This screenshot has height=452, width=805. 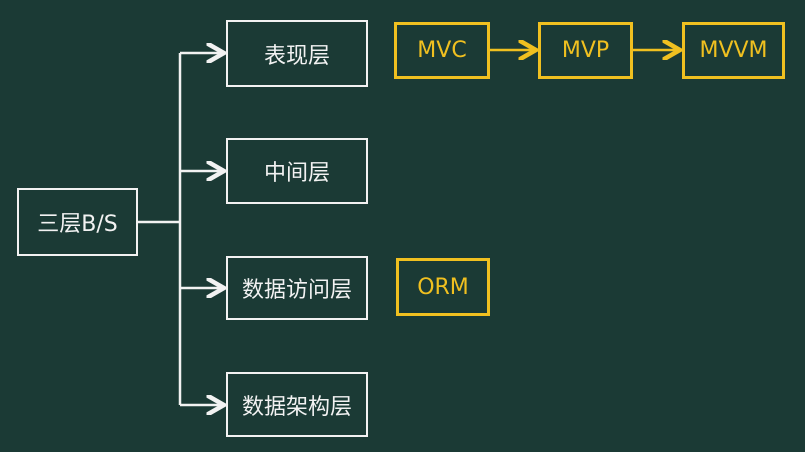 What do you see at coordinates (297, 53) in the screenshot?
I see `layer-presentation: 表现层` at bounding box center [297, 53].